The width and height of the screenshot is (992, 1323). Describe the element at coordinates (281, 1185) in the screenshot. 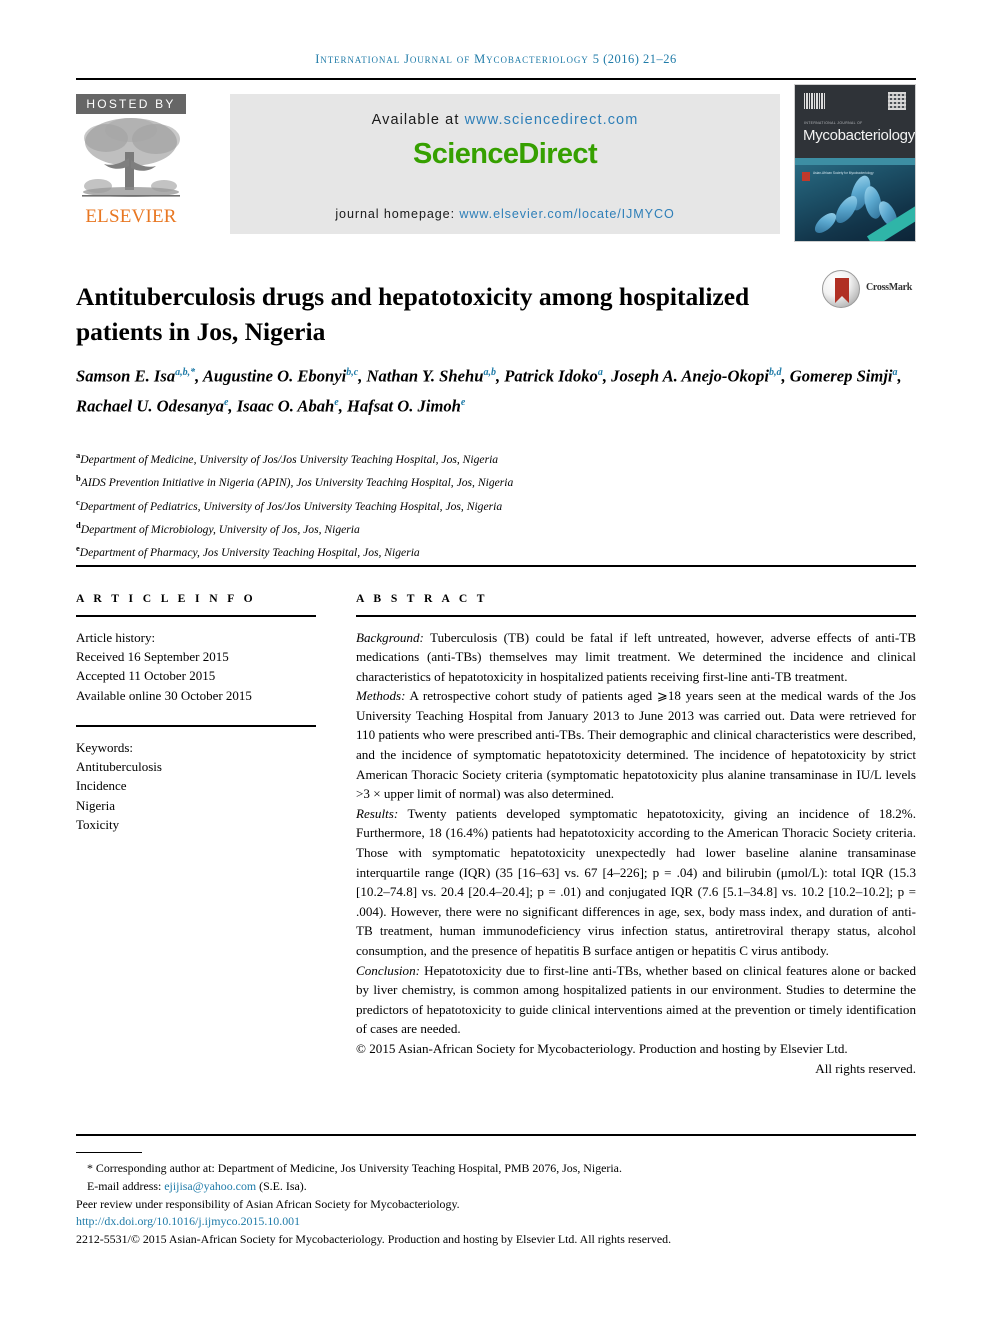

I see `email-suffix: (S.E. Isa).` at that location.